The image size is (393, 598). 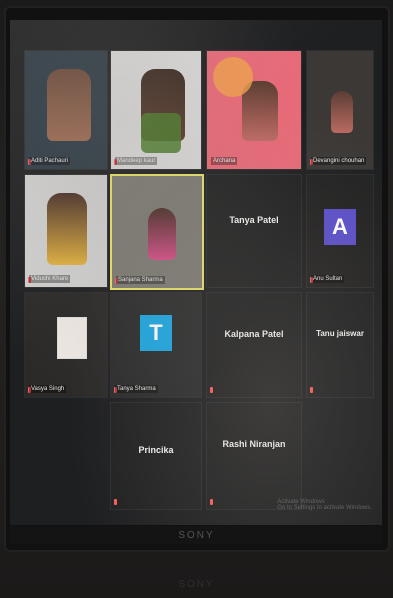 I want to click on participant-name: Anu Sultan, so click(x=328, y=279).